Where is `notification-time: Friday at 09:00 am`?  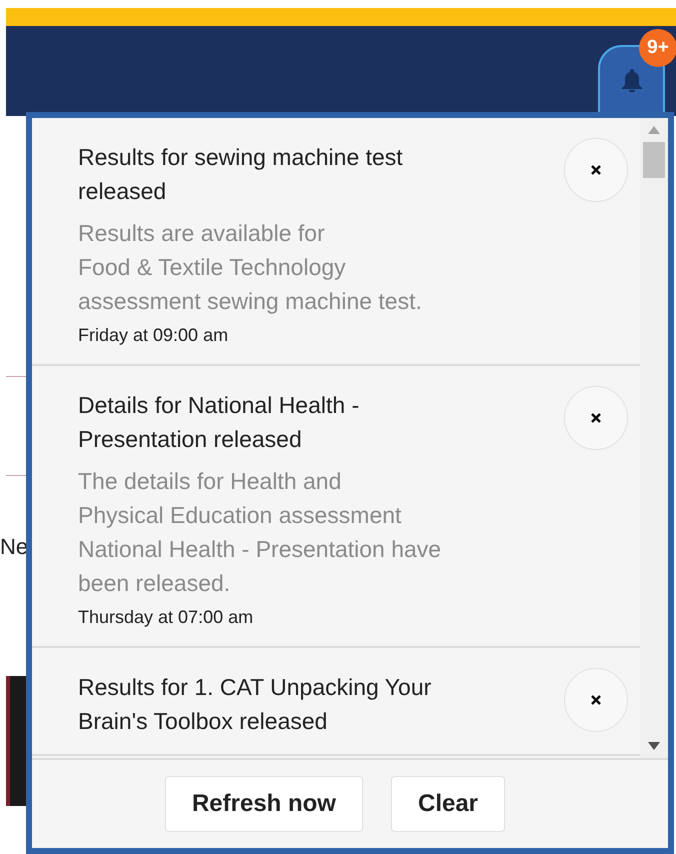
notification-time: Friday at 09:00 am is located at coordinates (154, 335).